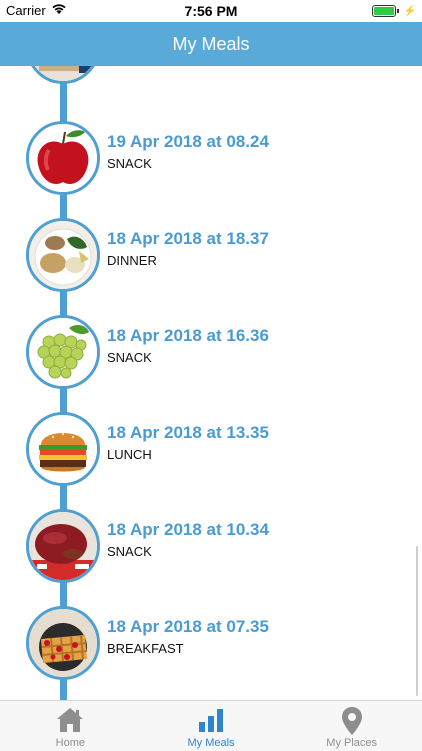 This screenshot has height=751, width=422. Describe the element at coordinates (70, 743) in the screenshot. I see `tab-home-label: Home` at that location.